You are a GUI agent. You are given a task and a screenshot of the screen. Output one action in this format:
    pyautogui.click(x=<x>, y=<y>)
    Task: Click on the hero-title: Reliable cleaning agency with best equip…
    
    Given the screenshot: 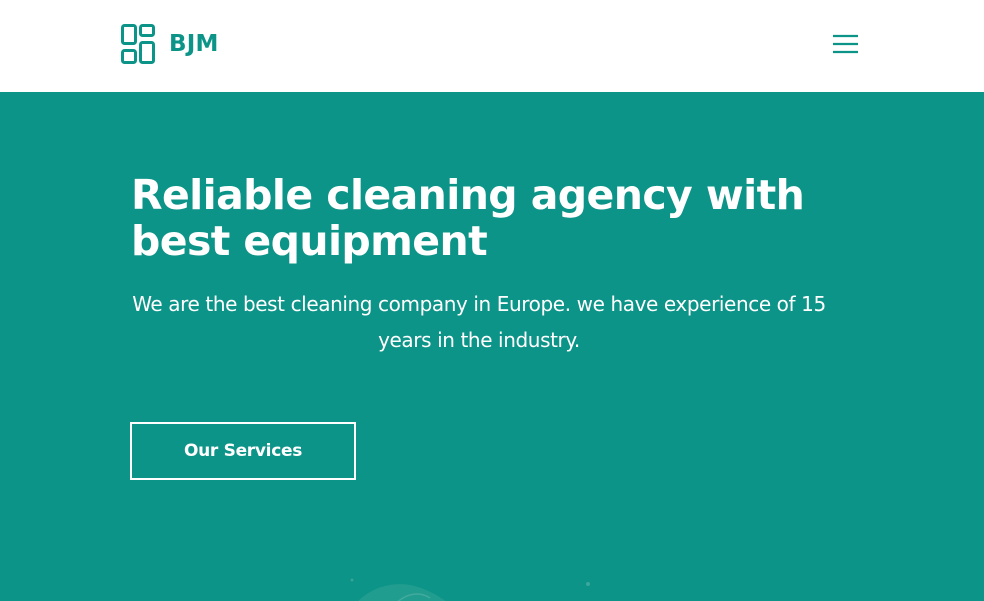 What is the action you would take?
    pyautogui.click(x=468, y=218)
    